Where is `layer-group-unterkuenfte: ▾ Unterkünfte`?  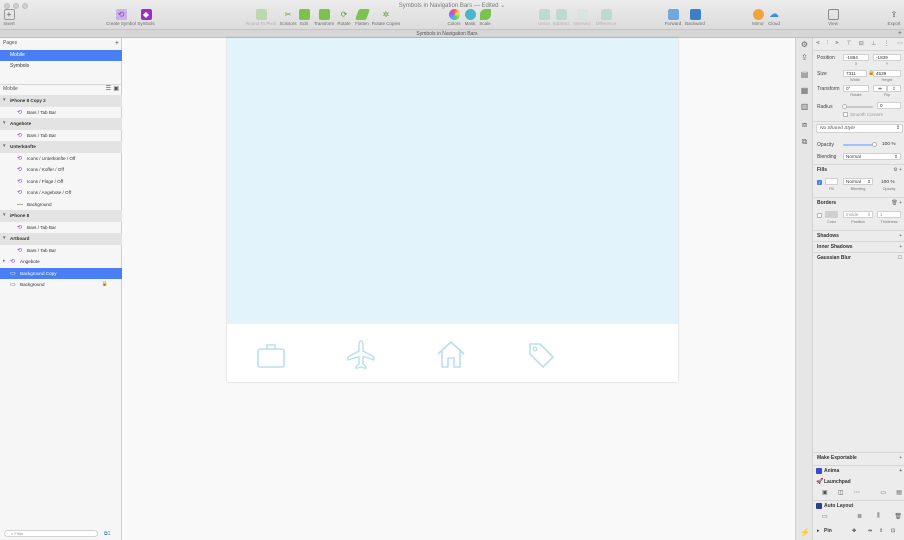 layer-group-unterkuenfte: ▾ Unterkünfte is located at coordinates (61, 147).